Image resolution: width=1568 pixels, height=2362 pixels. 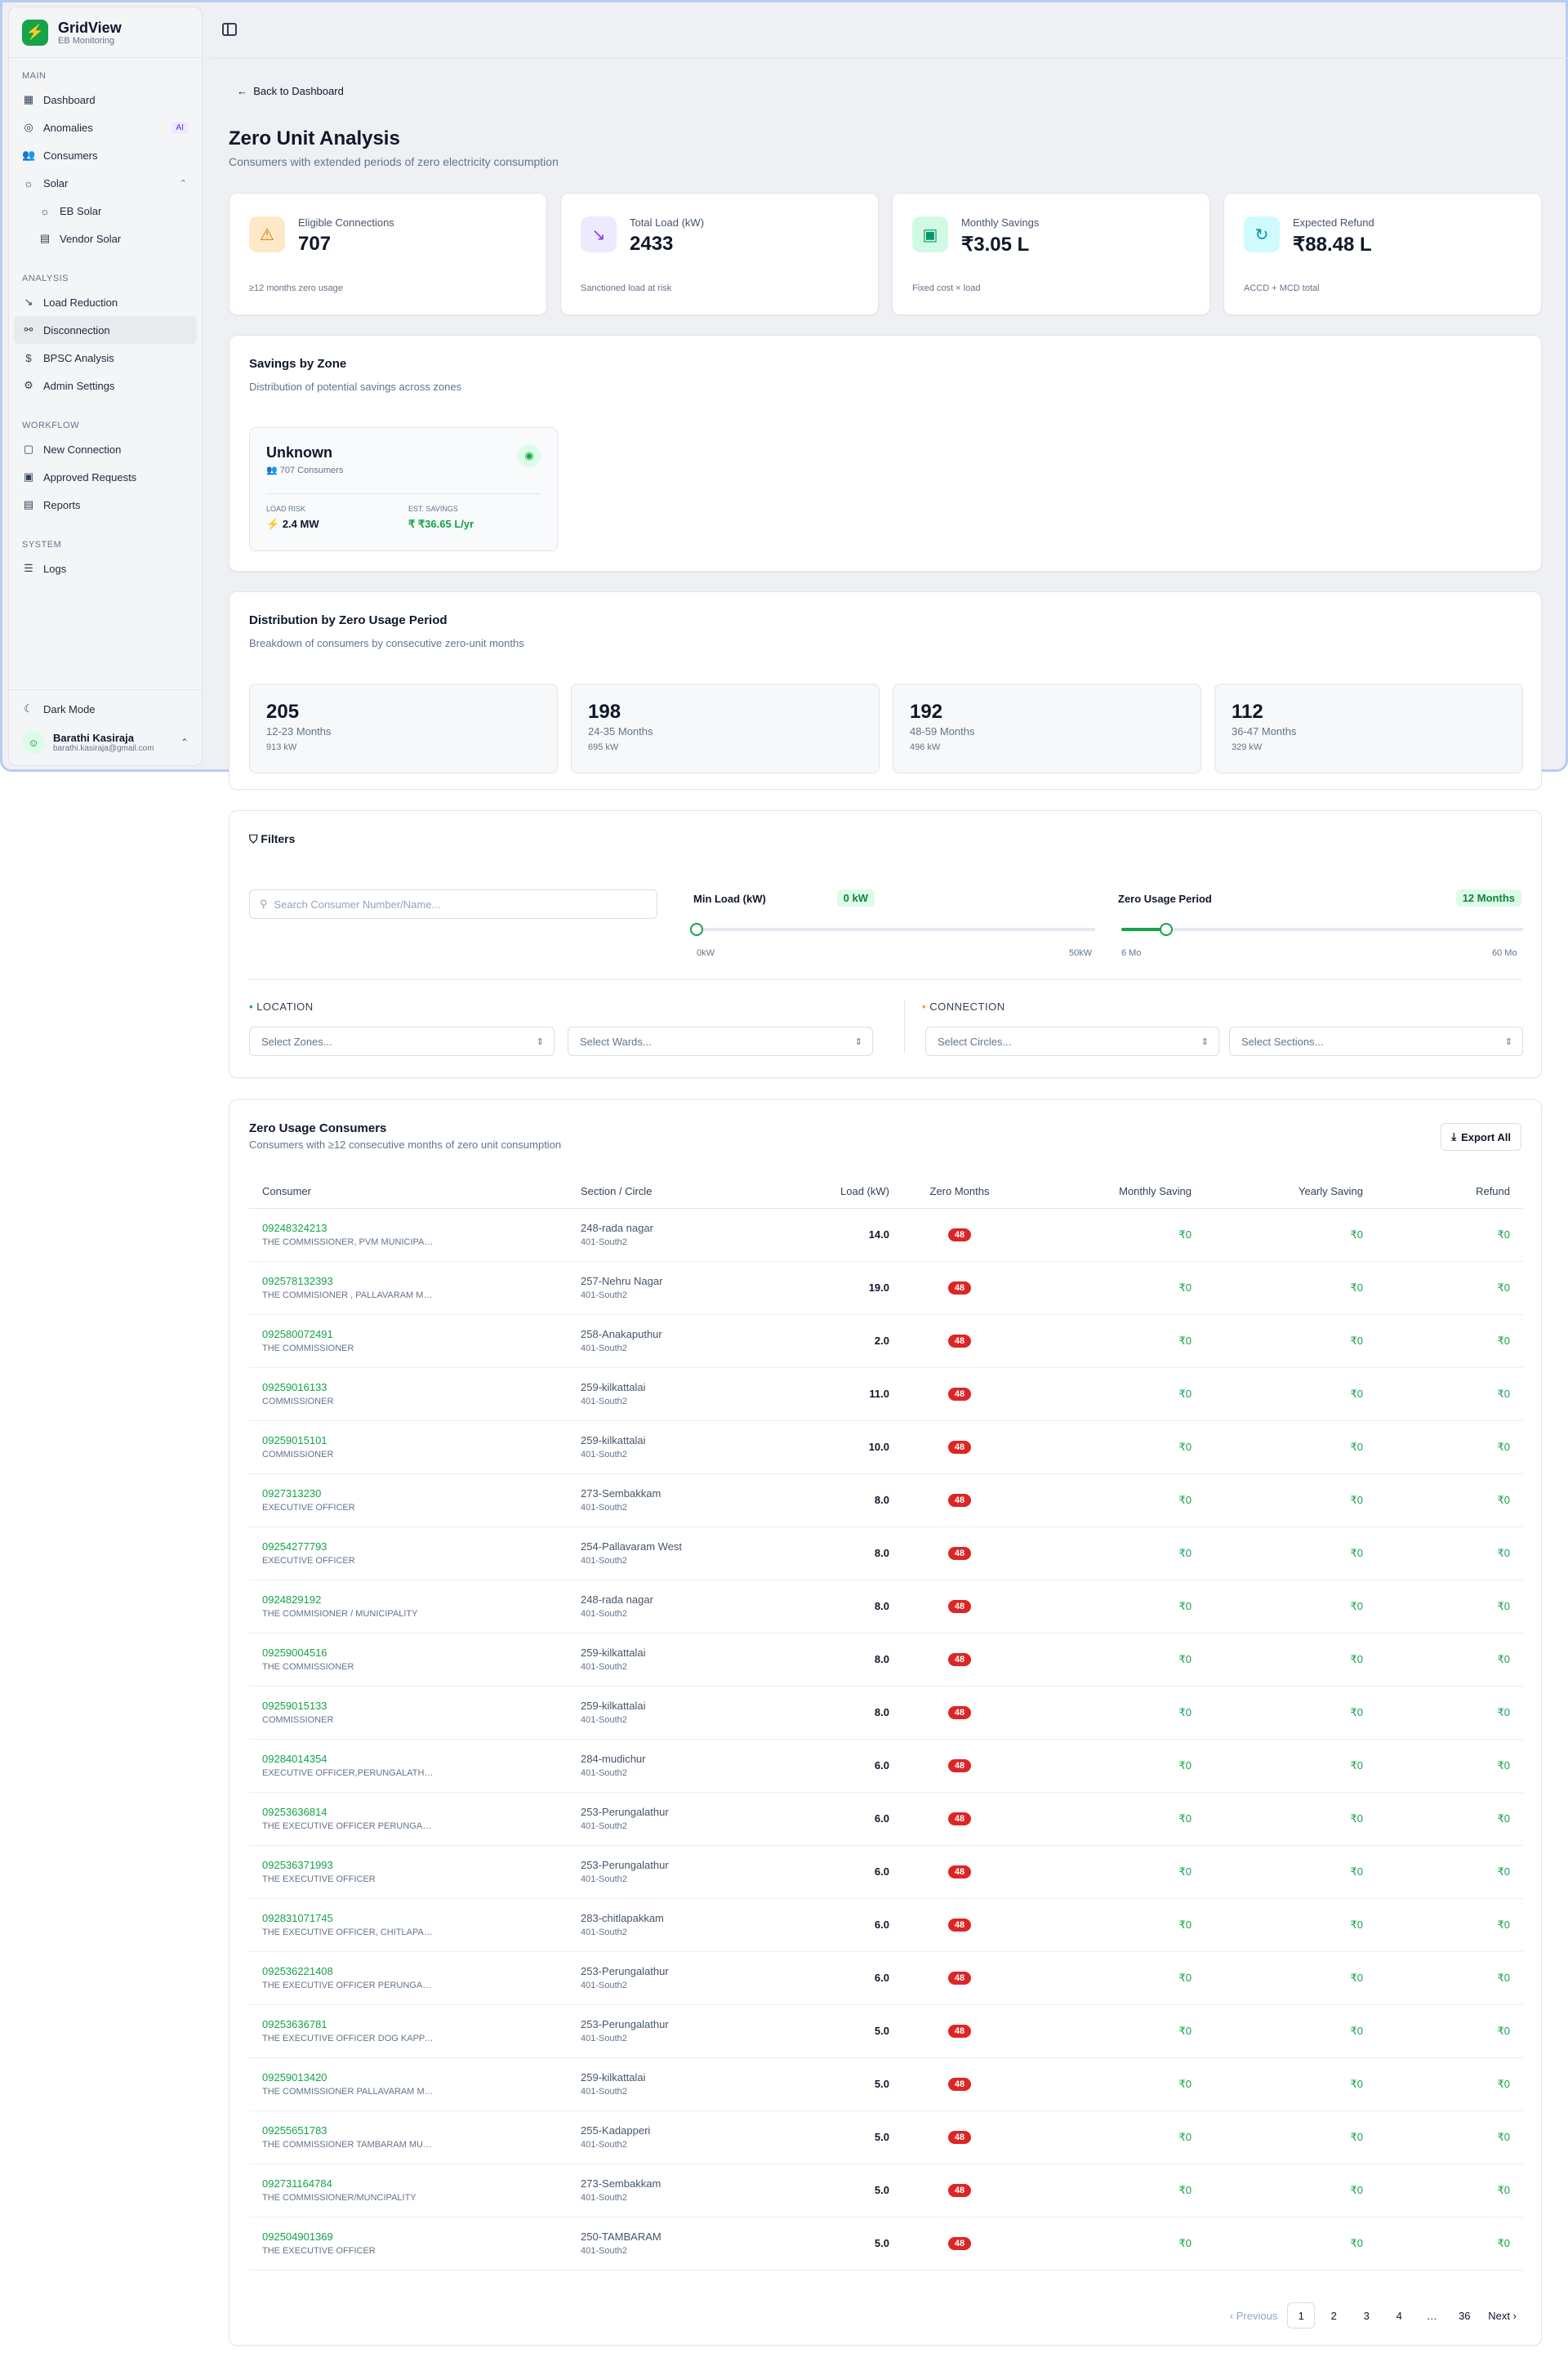 What do you see at coordinates (106, 568) in the screenshot?
I see `sidebar-item-logs: ☰ Logs` at bounding box center [106, 568].